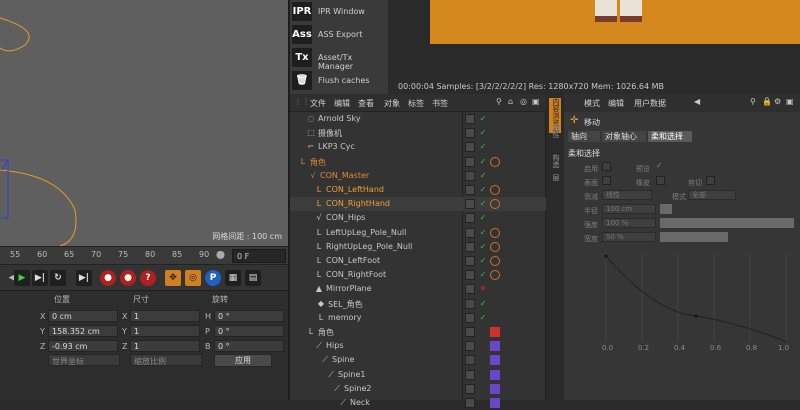  What do you see at coordinates (418, 332) in the screenshot?
I see `object-row: L 角色` at bounding box center [418, 332].